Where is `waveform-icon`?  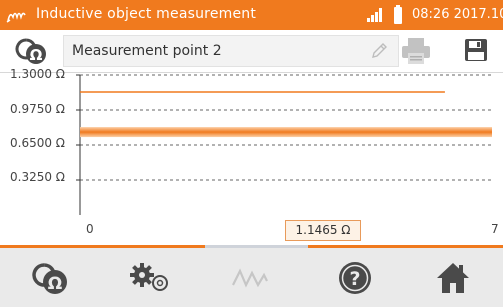 waveform-icon is located at coordinates (250, 277).